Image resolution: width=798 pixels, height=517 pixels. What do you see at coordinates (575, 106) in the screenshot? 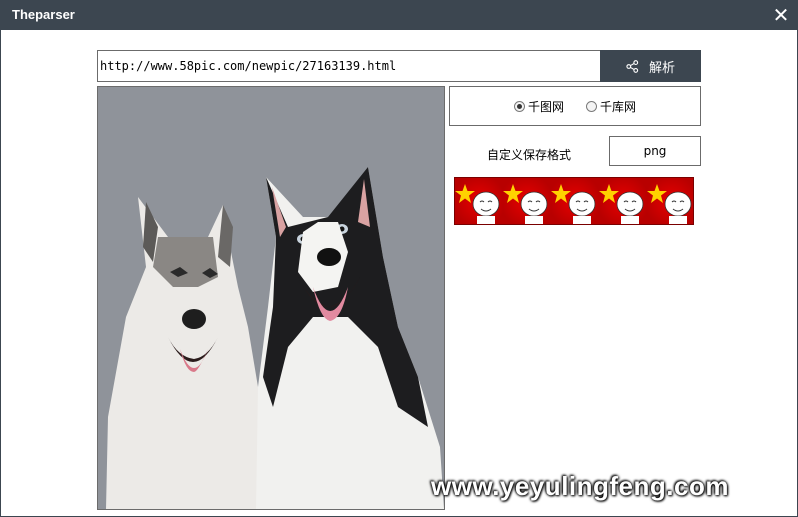
I see `source-selector: 千图网 千库网` at bounding box center [575, 106].